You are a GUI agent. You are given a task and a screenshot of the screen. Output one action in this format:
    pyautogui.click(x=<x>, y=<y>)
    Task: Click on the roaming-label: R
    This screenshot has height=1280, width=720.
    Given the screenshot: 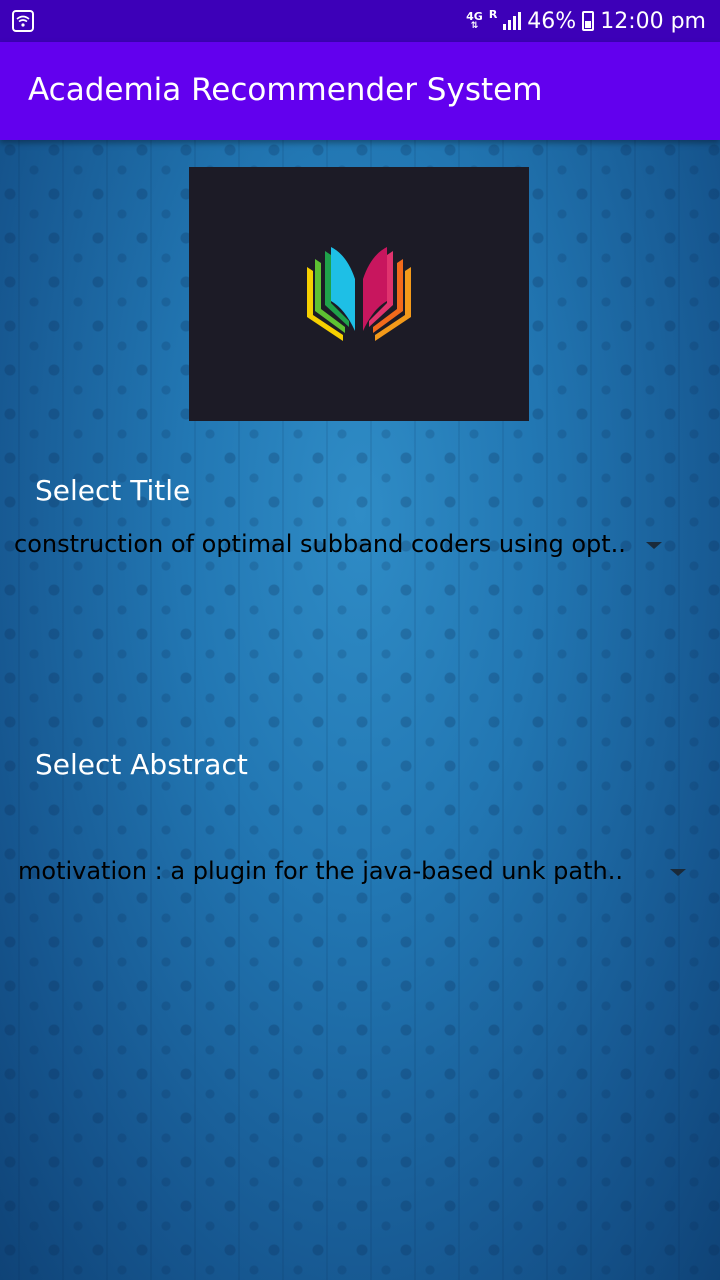 What is the action you would take?
    pyautogui.click(x=493, y=14)
    